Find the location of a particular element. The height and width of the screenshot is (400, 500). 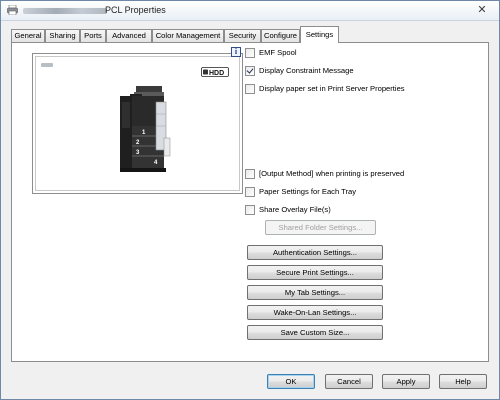

tab-advanced: Advanced is located at coordinates (129, 35).